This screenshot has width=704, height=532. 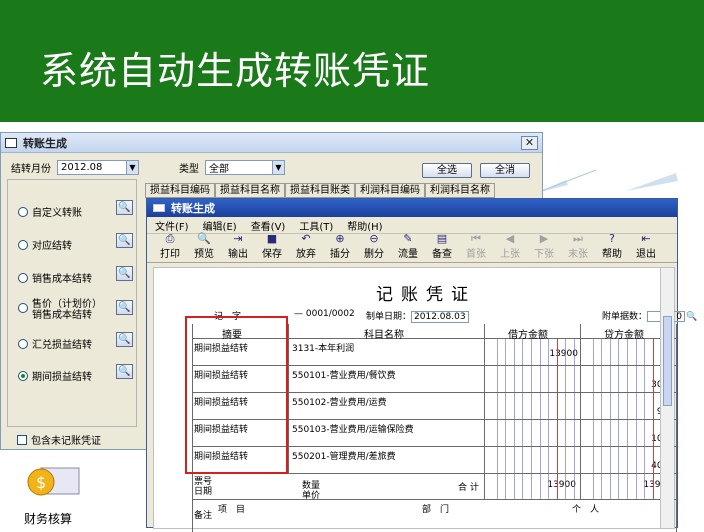 I want to click on toolbar-button-1: 🔍 预览, so click(x=204, y=247).